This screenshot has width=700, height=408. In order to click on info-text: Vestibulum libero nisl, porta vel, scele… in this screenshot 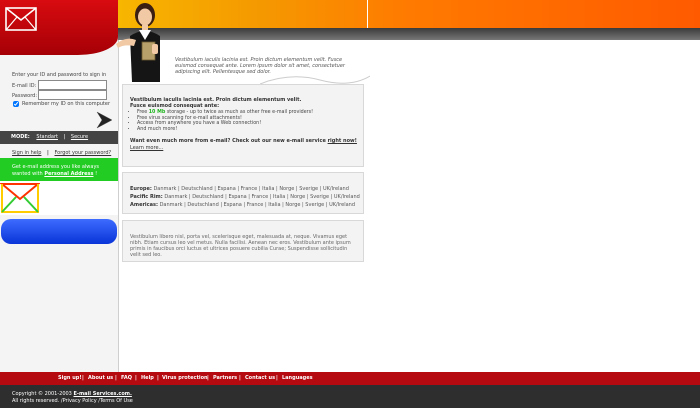, I will do `click(240, 246)`.